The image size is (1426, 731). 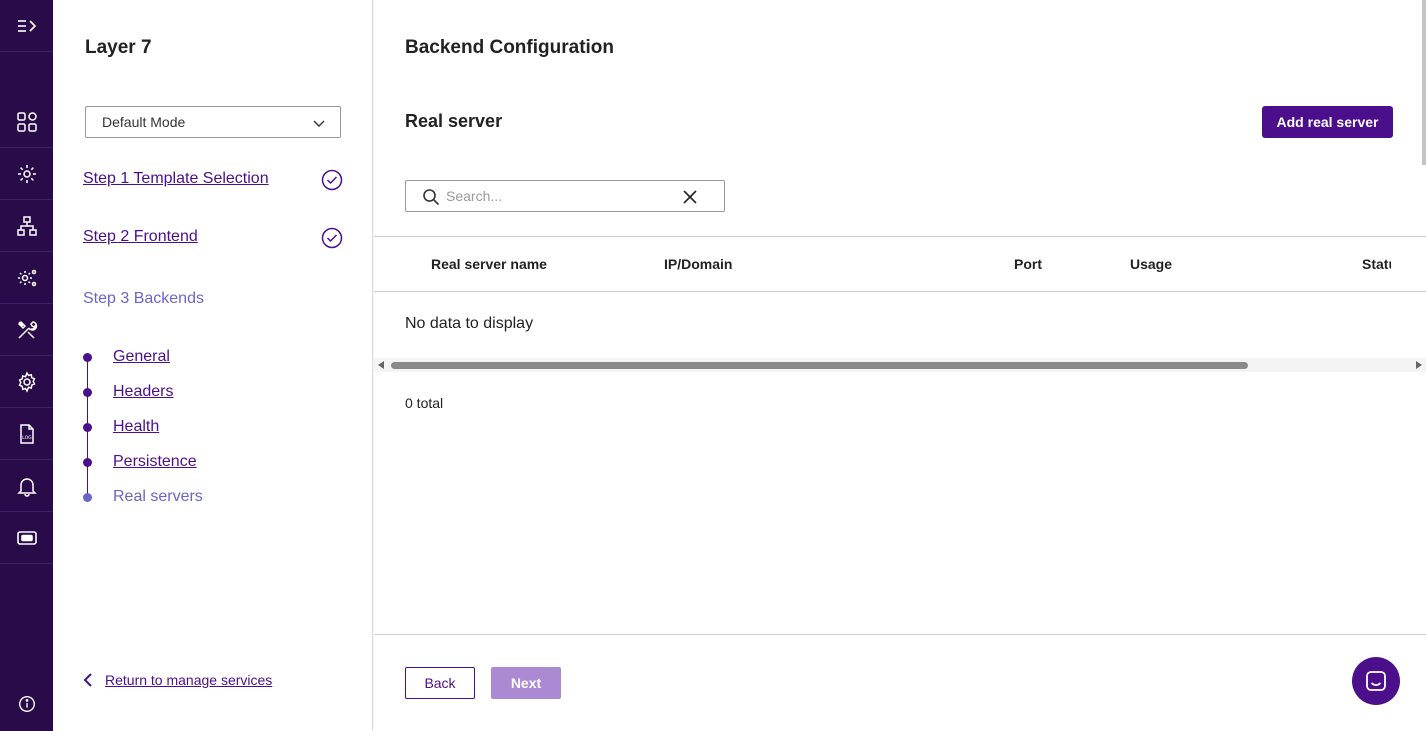 I want to click on total-count: 0 total, so click(x=424, y=403).